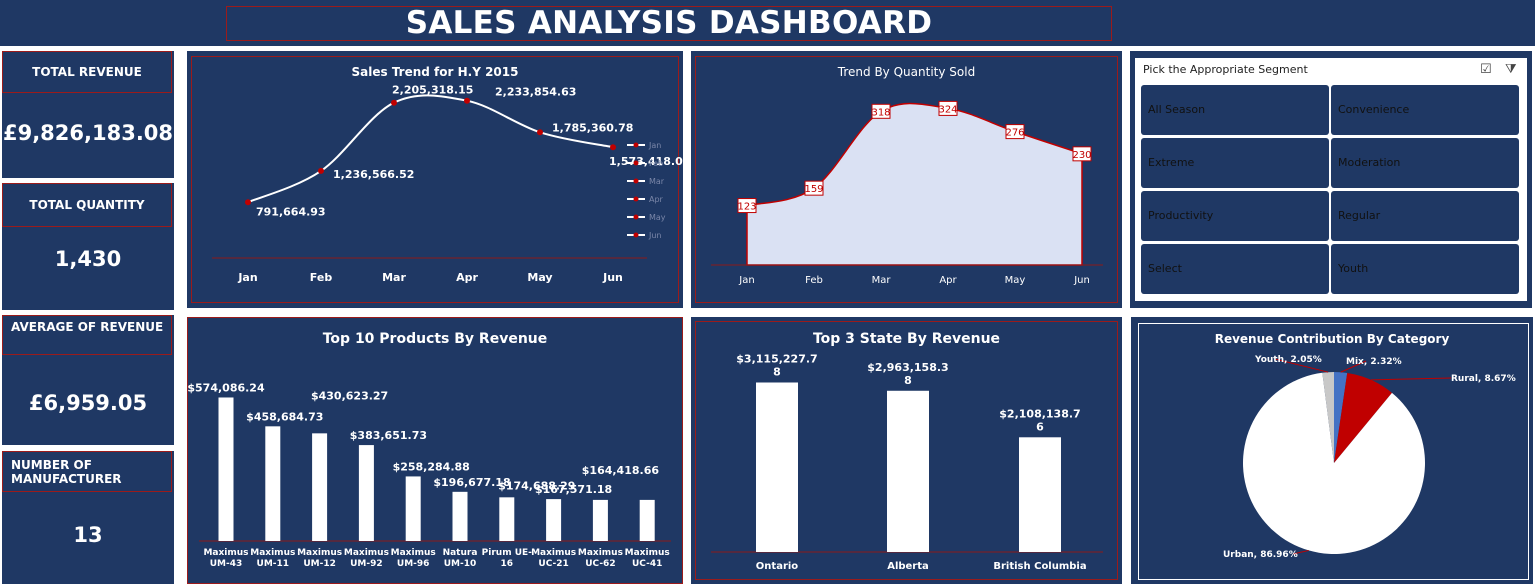 Image resolution: width=1535 pixels, height=587 pixels. Describe the element at coordinates (1359, 215) in the screenshot. I see `slicer-item-label: Regular` at that location.